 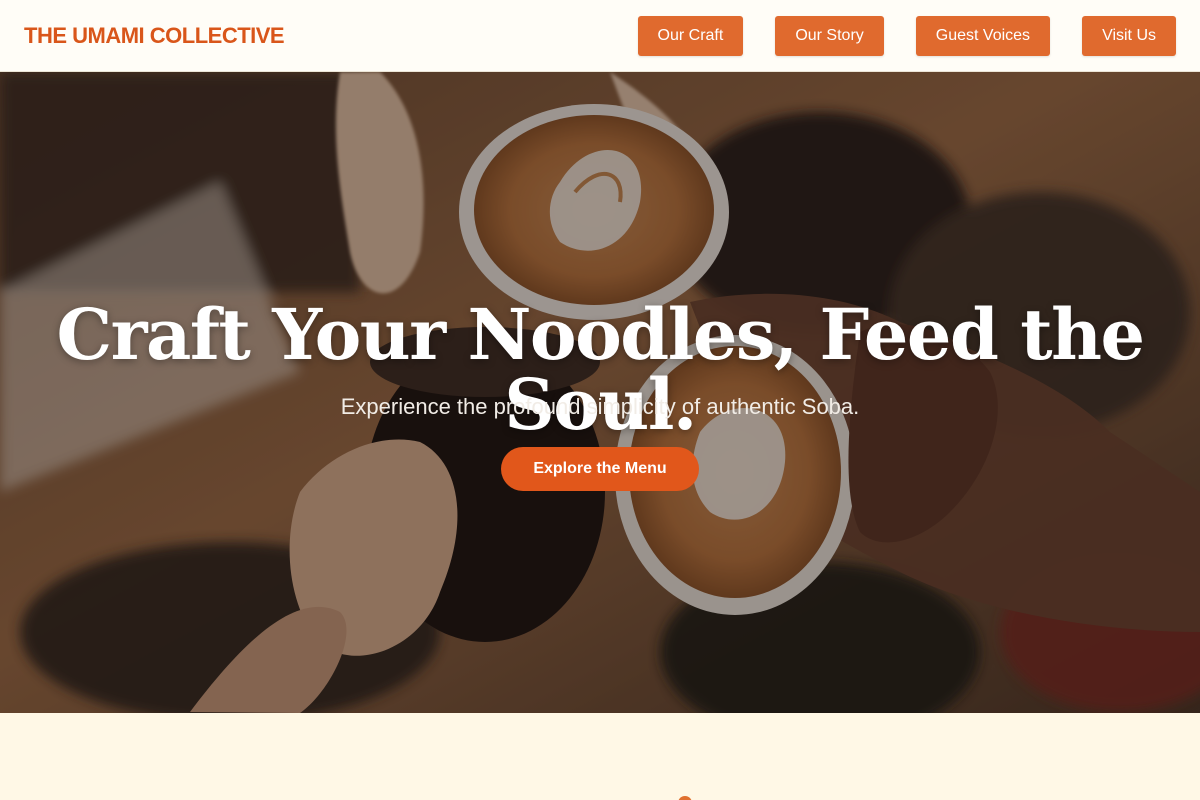 What do you see at coordinates (600, 756) in the screenshot?
I see `content-section` at bounding box center [600, 756].